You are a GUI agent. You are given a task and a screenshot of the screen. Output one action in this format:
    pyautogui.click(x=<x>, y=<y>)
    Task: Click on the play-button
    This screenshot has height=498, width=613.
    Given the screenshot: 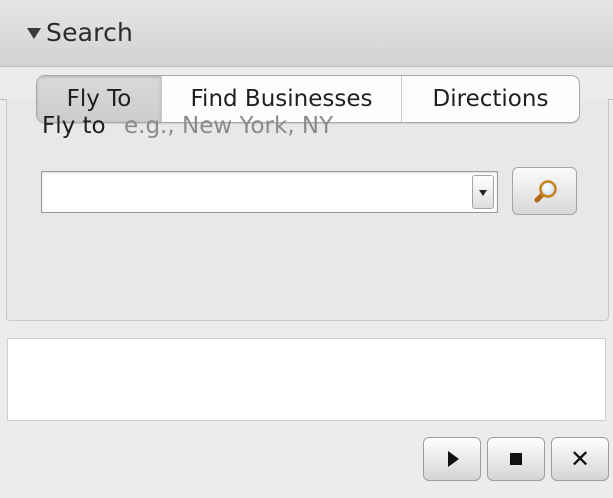 What is the action you would take?
    pyautogui.click(x=452, y=459)
    